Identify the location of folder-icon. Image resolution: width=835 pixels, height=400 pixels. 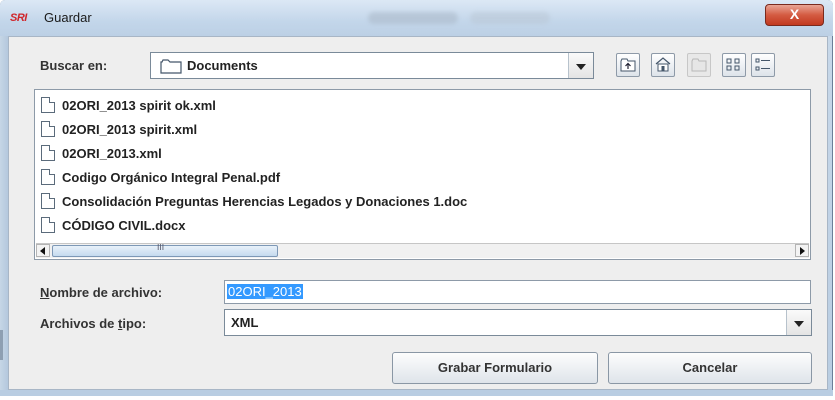
(171, 66).